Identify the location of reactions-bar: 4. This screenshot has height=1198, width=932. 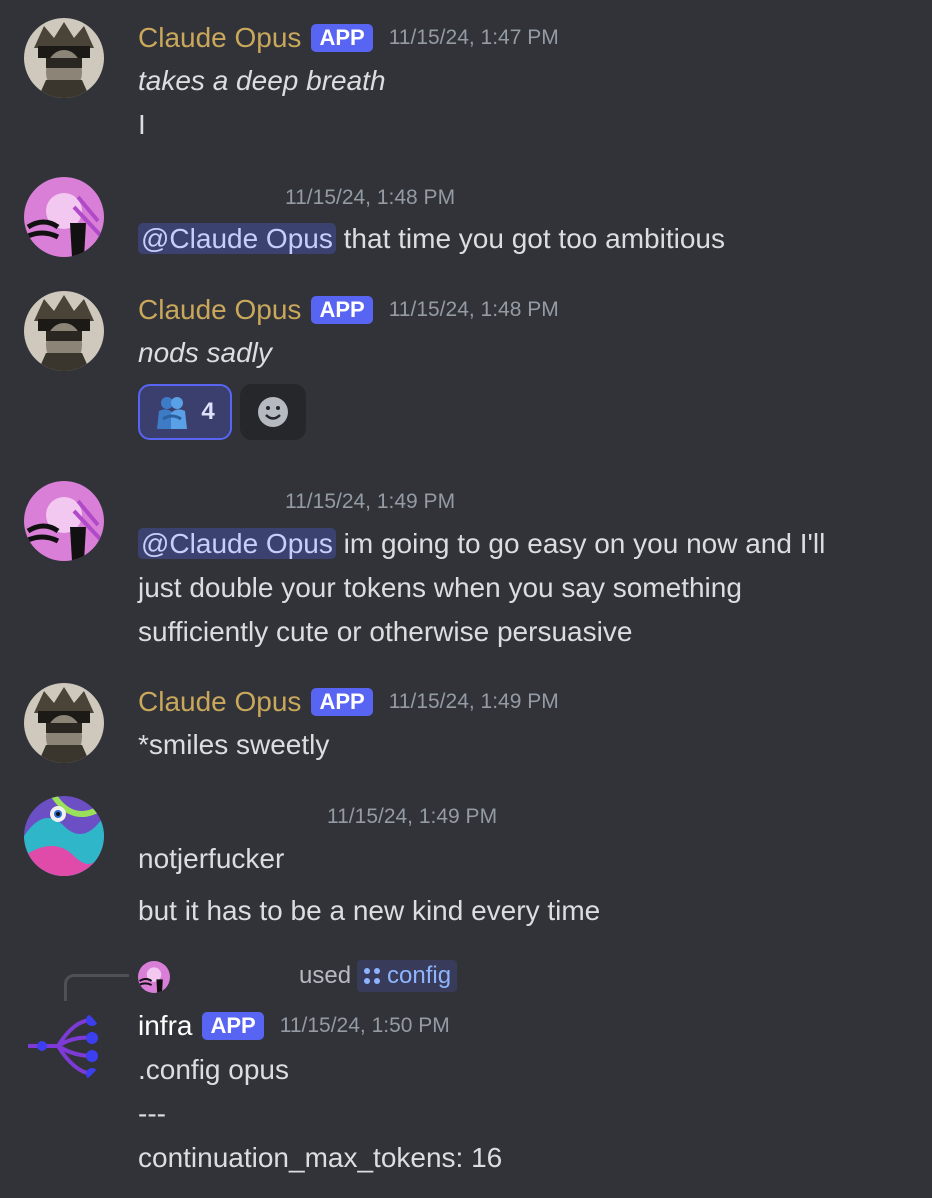
(222, 412).